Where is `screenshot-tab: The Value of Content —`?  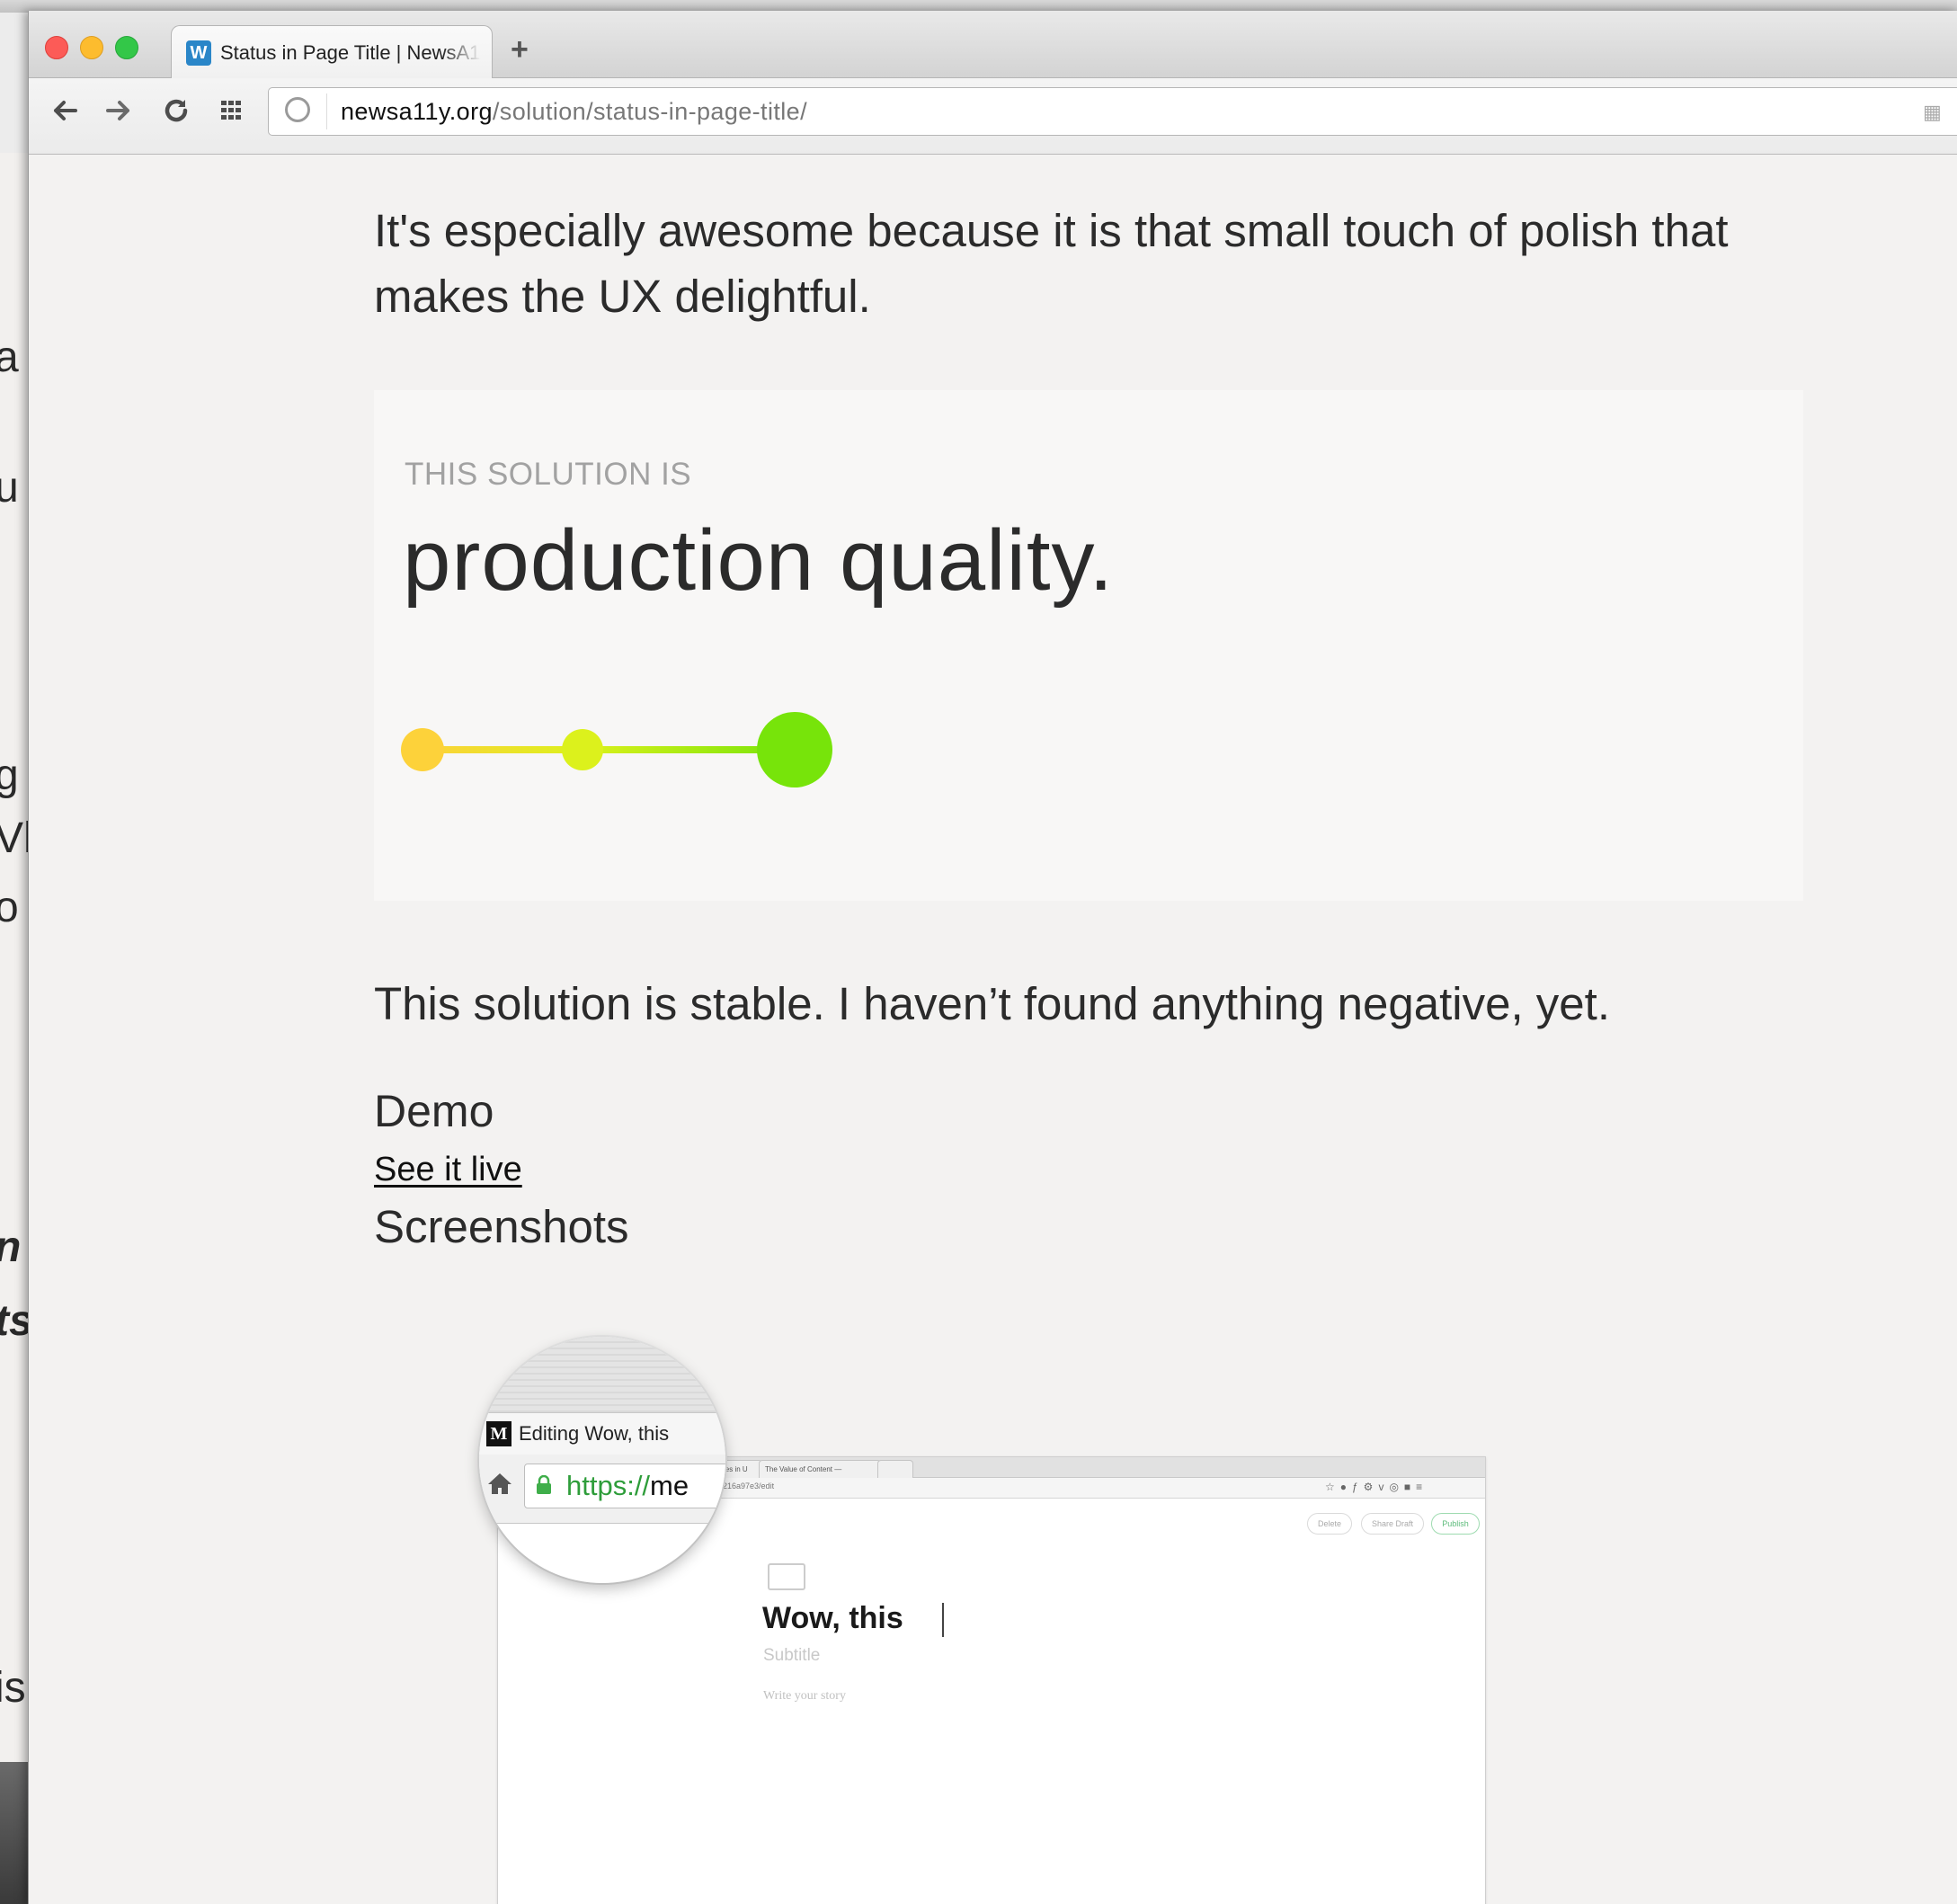
screenshot-tab: The Value of Content — is located at coordinates (820, 1469).